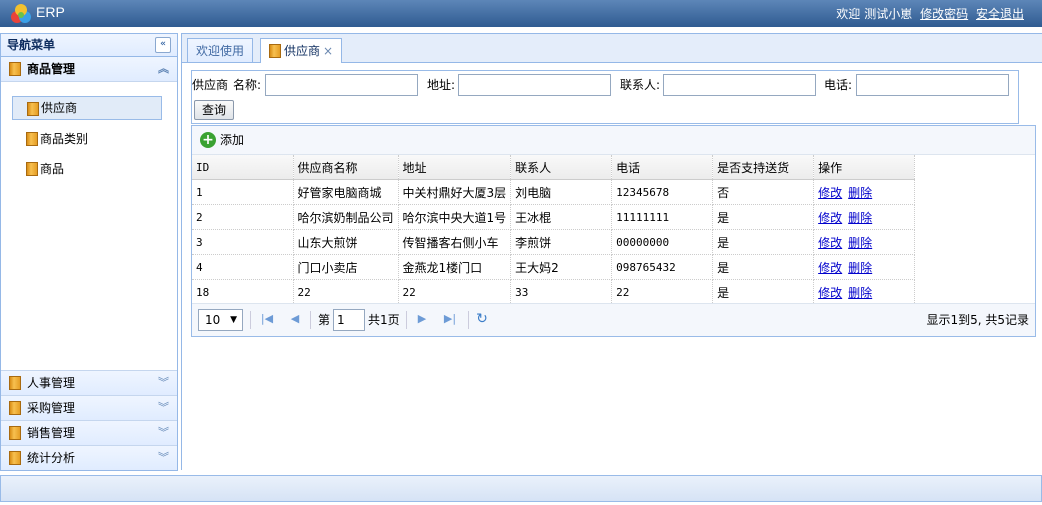  I want to click on app-logo-icon, so click(21, 13).